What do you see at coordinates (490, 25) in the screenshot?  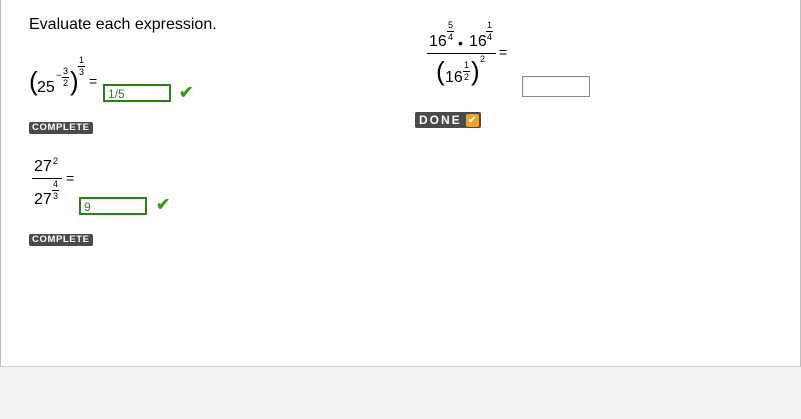 I see `p3-num-exp2-num: 1` at bounding box center [490, 25].